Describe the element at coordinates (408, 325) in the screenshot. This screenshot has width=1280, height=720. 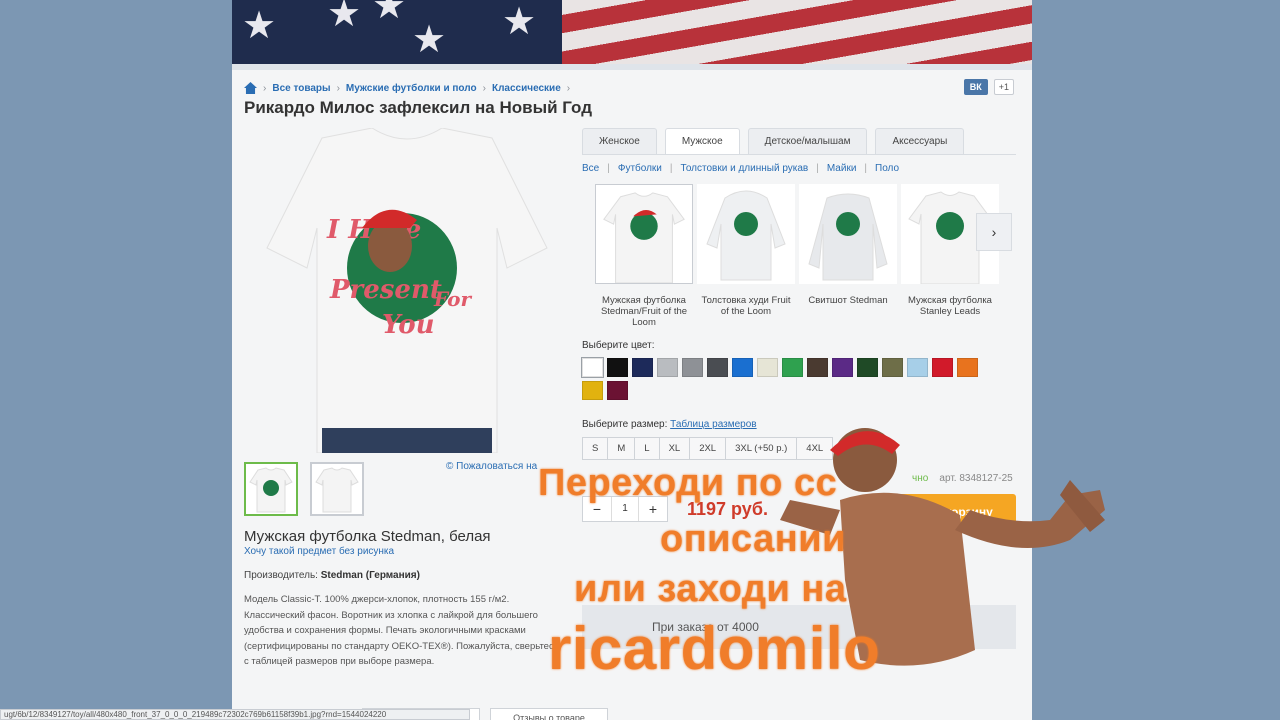
I see `print-text: You` at that location.